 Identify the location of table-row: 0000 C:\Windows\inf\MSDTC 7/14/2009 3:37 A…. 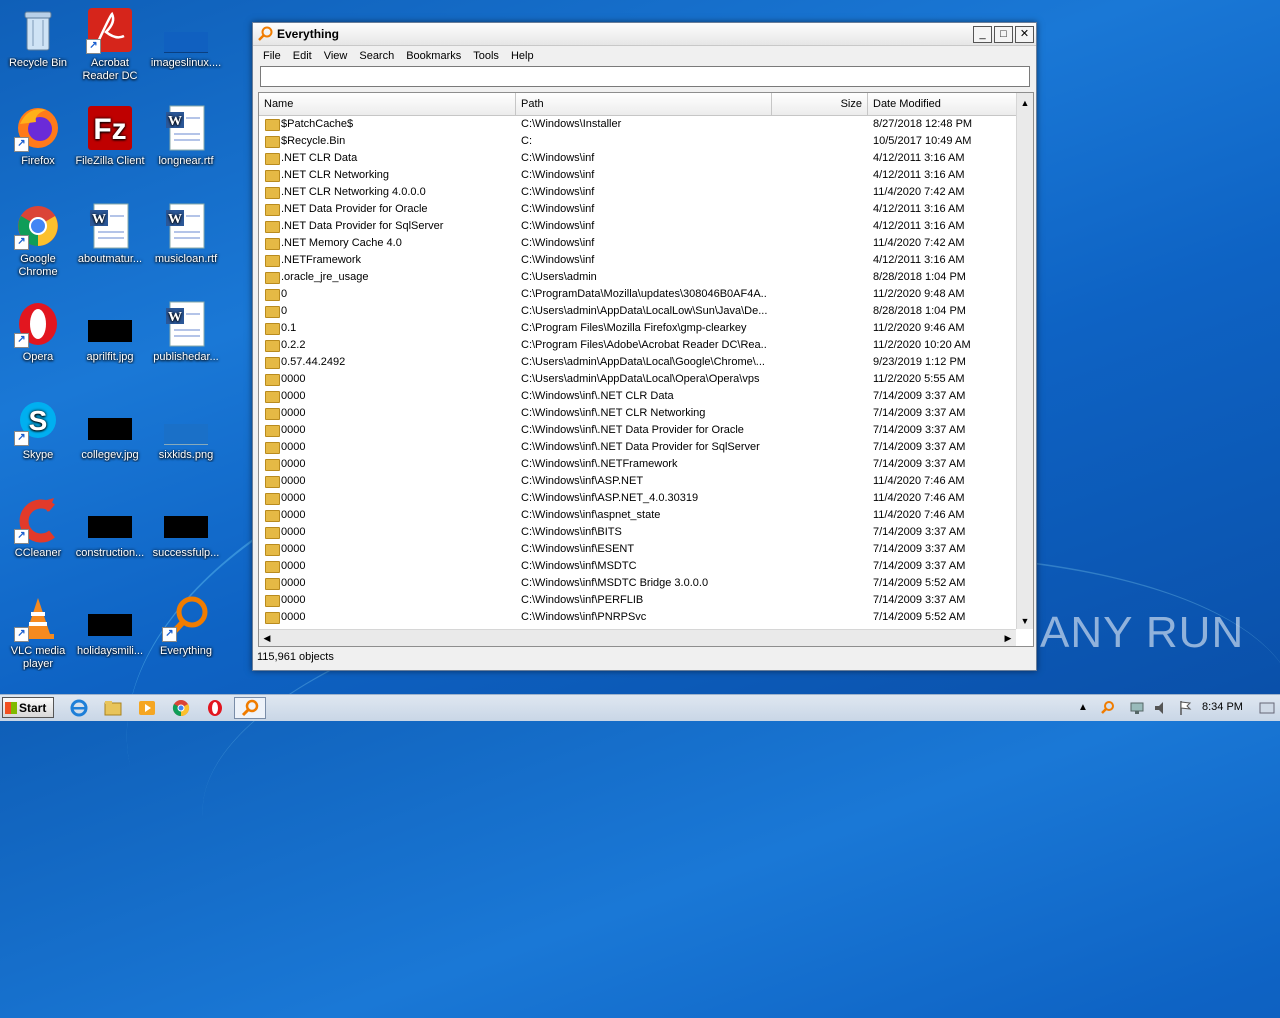
(637, 566).